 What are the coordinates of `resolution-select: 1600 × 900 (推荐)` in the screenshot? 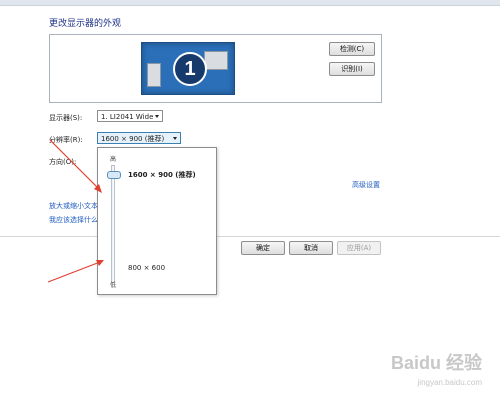 It's located at (139, 138).